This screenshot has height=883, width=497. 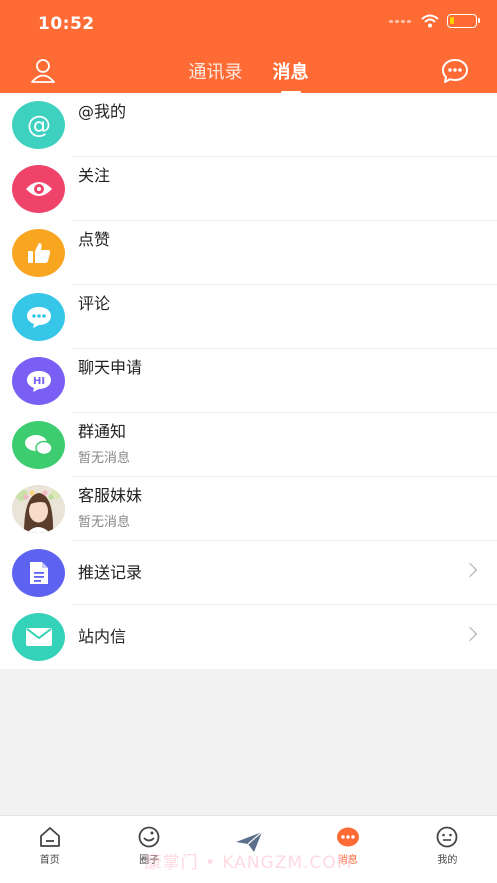 I want to click on tabbar-home: 首页, so click(x=49, y=849).